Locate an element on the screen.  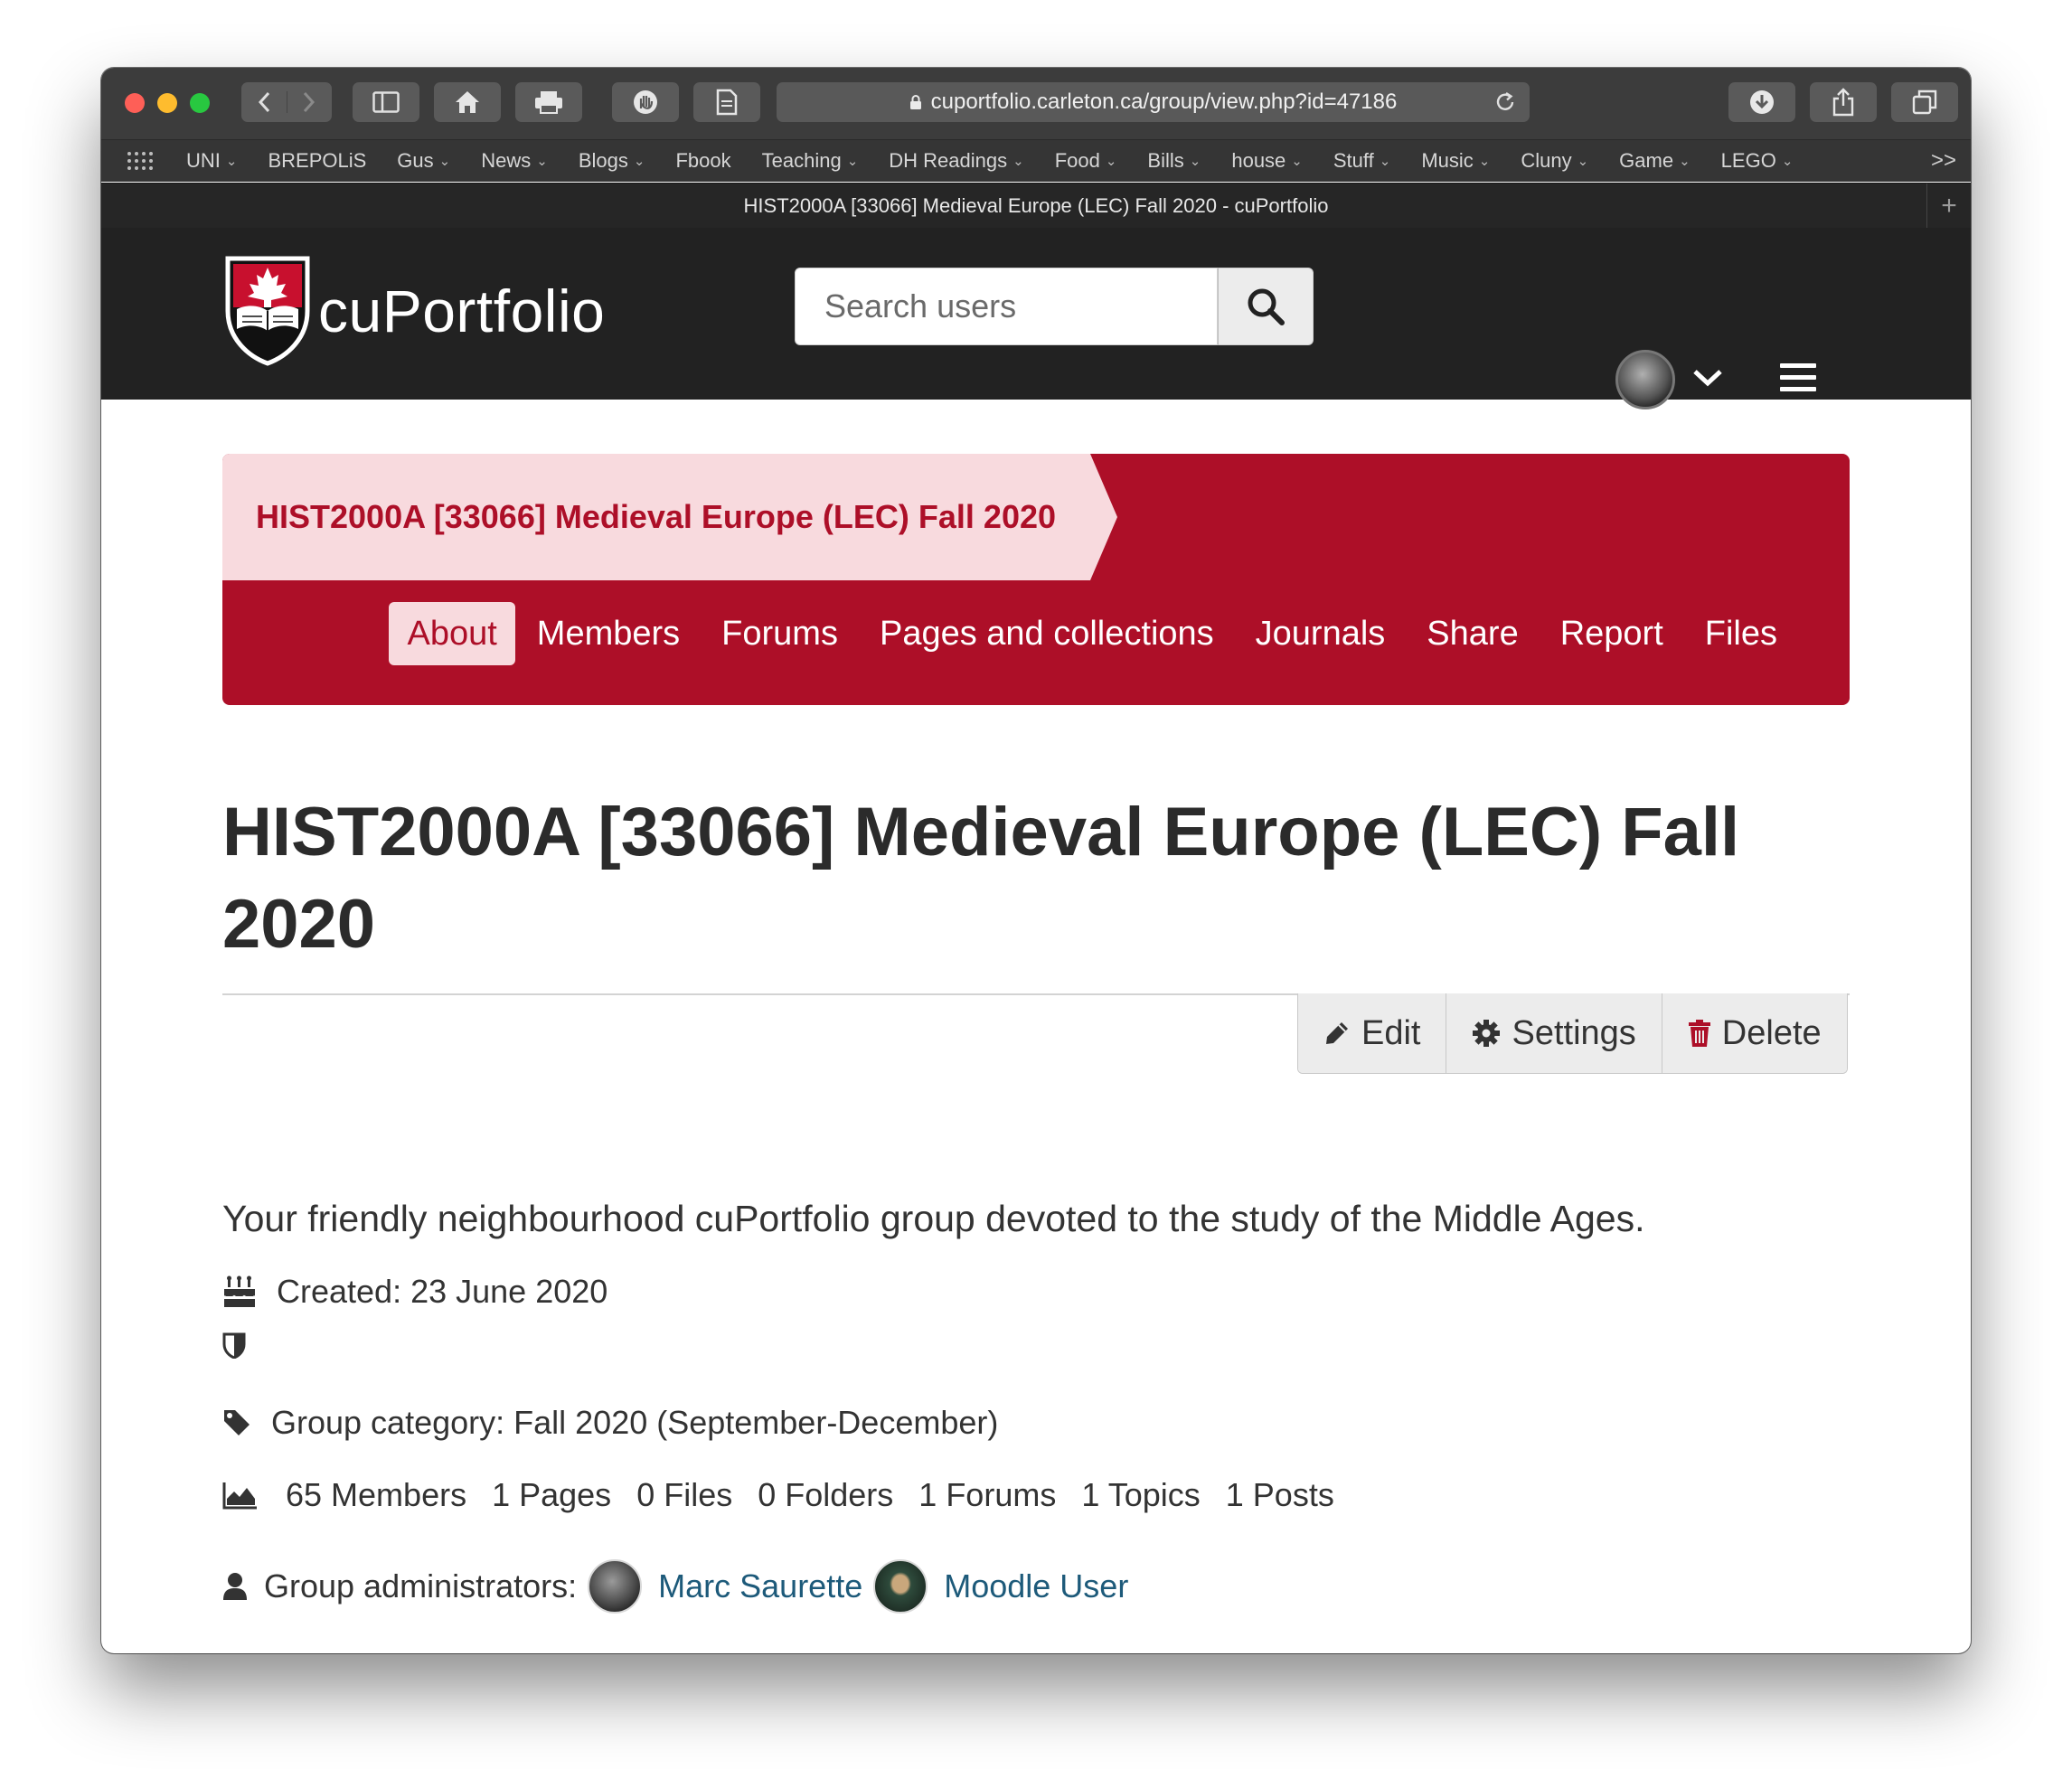
delete-label: Delete is located at coordinates (1771, 1032).